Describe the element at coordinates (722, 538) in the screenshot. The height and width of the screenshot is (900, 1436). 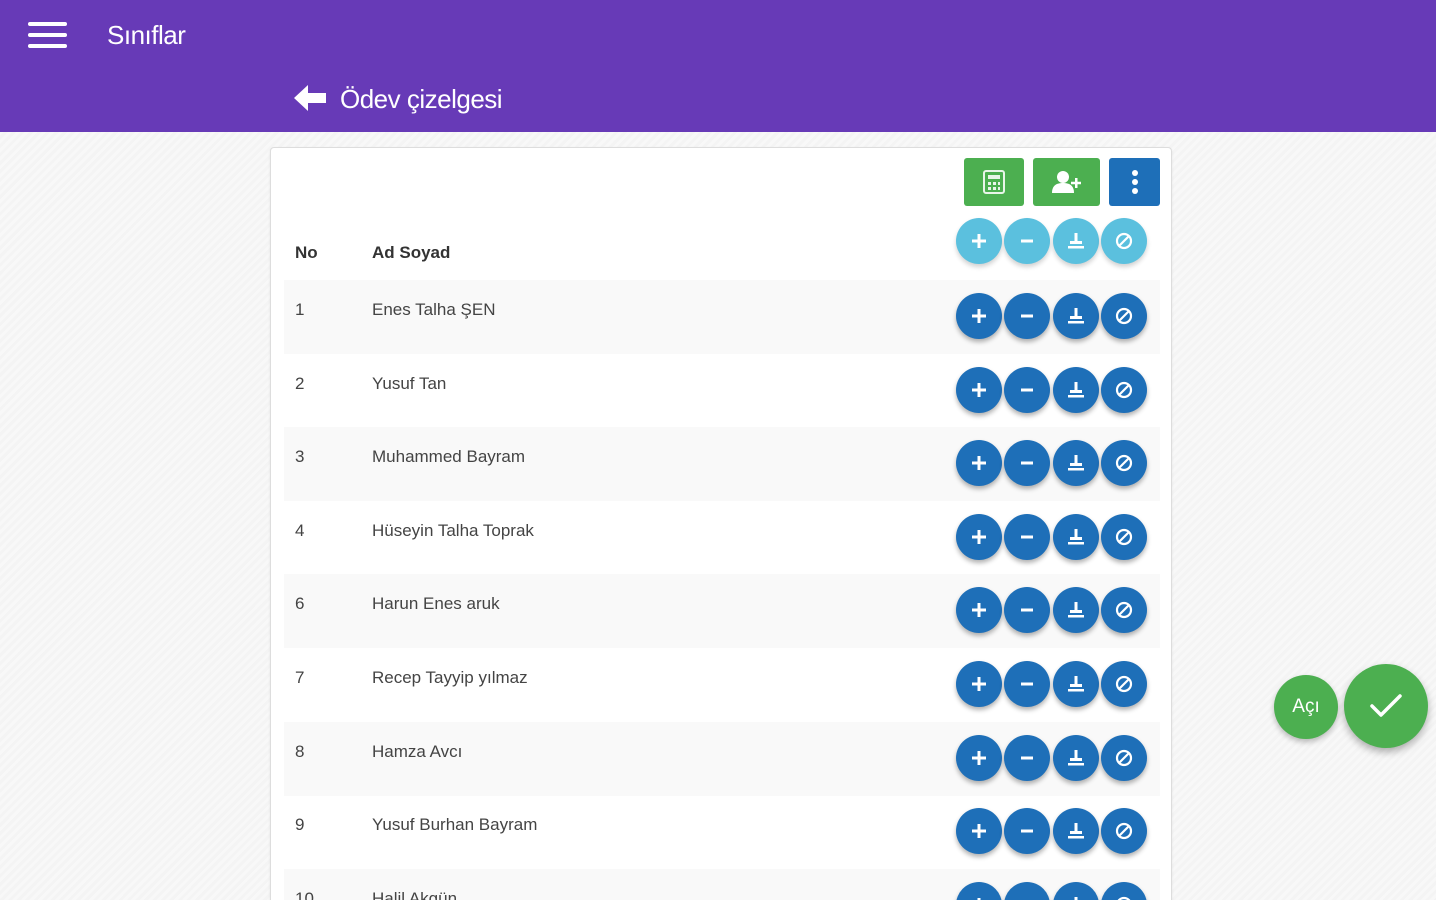
I see `table-row: 4 Hüseyin Talha Toprak` at that location.